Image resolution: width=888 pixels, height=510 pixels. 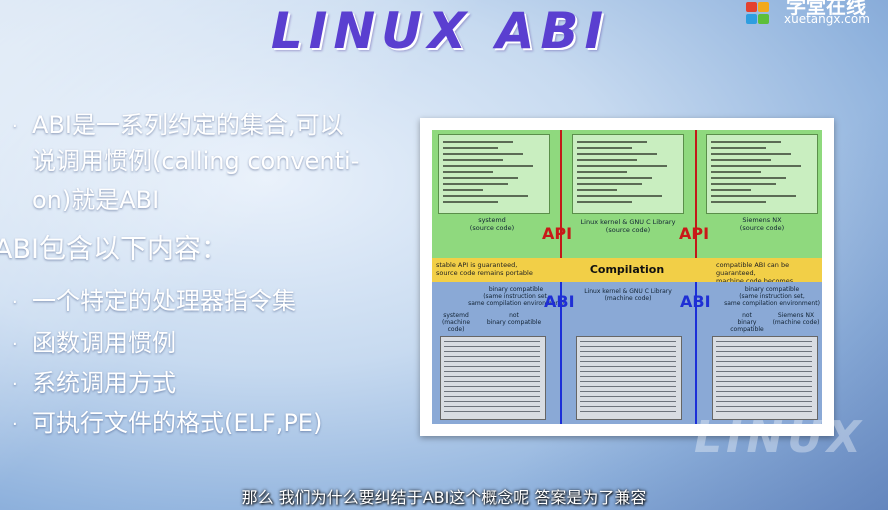 I want to click on logo-url-text: xuetangx.com, so click(x=827, y=19).